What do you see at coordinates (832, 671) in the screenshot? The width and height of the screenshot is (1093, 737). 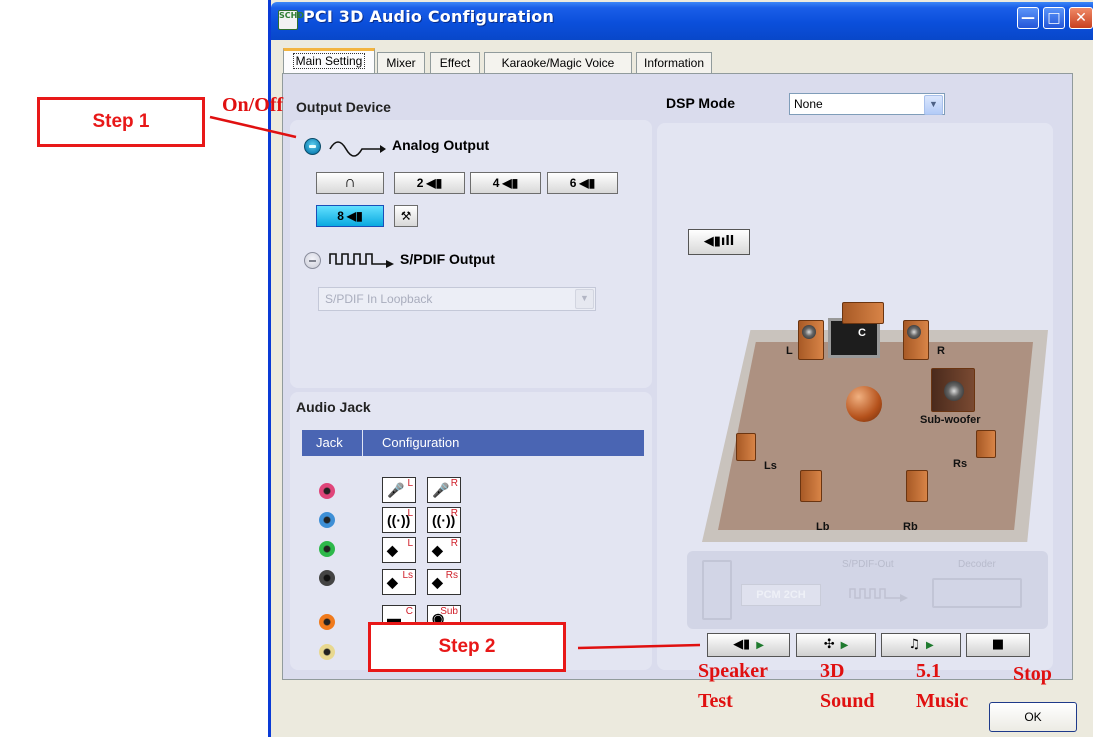 I see `3d-annotation: 3D` at bounding box center [832, 671].